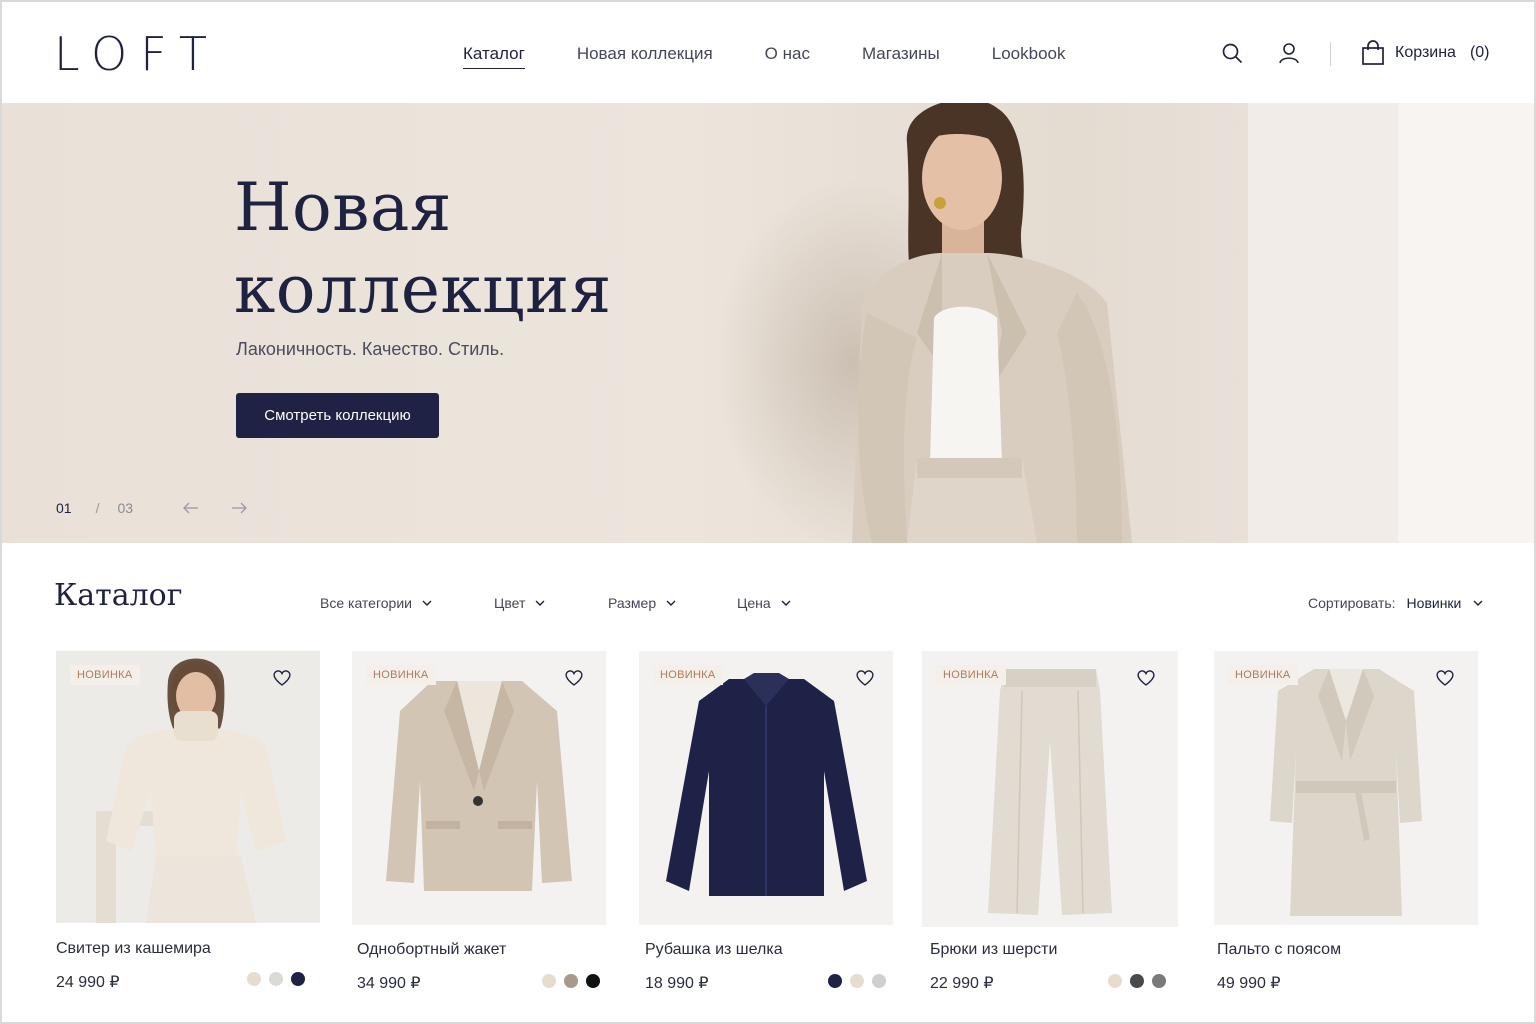 Image resolution: width=1536 pixels, height=1024 pixels. What do you see at coordinates (993, 950) in the screenshot?
I see `product-name: Брюки из шерсти` at bounding box center [993, 950].